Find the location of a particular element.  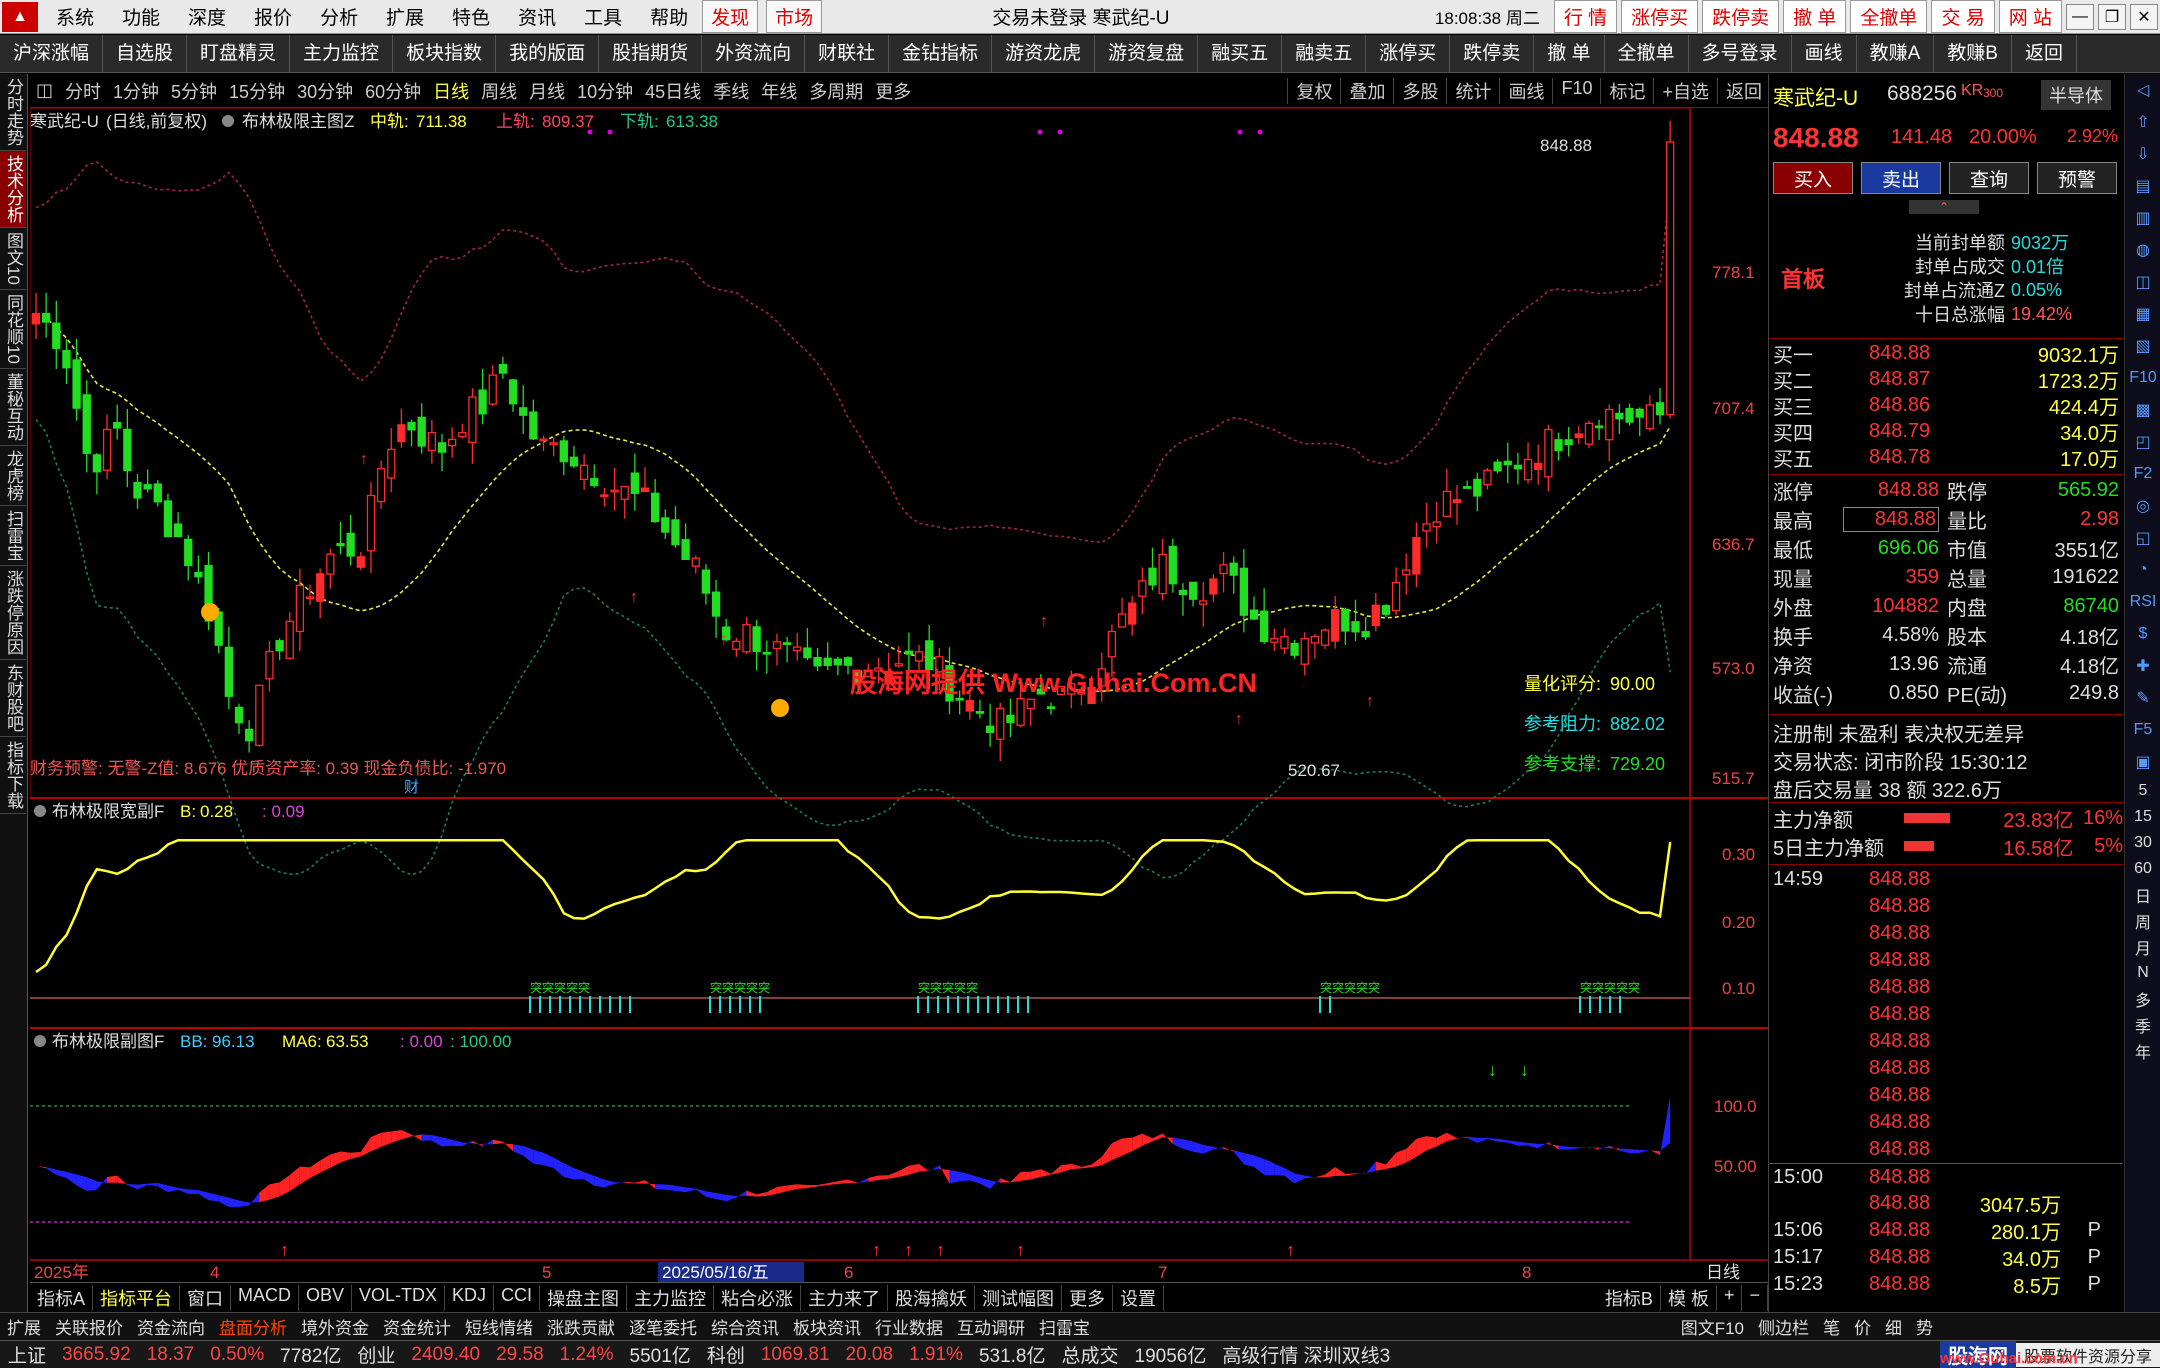

period-tool-button: 叠加 is located at coordinates (1366, 90).